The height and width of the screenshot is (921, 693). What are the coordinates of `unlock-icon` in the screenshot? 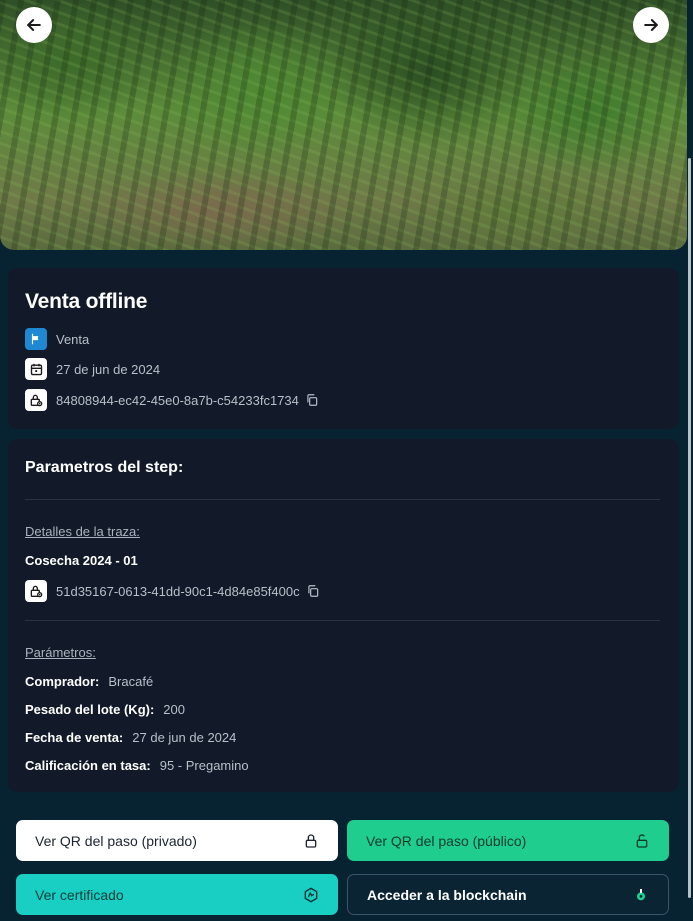 It's located at (642, 840).